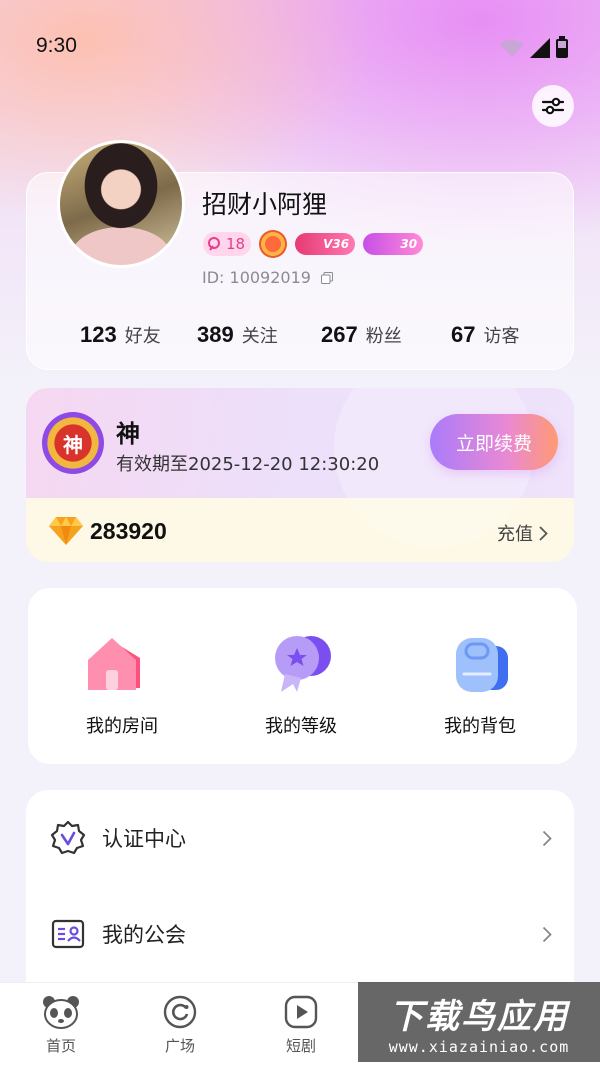 The height and width of the screenshot is (1066, 600). Describe the element at coordinates (128, 434) in the screenshot. I see `vip-title: 神` at that location.